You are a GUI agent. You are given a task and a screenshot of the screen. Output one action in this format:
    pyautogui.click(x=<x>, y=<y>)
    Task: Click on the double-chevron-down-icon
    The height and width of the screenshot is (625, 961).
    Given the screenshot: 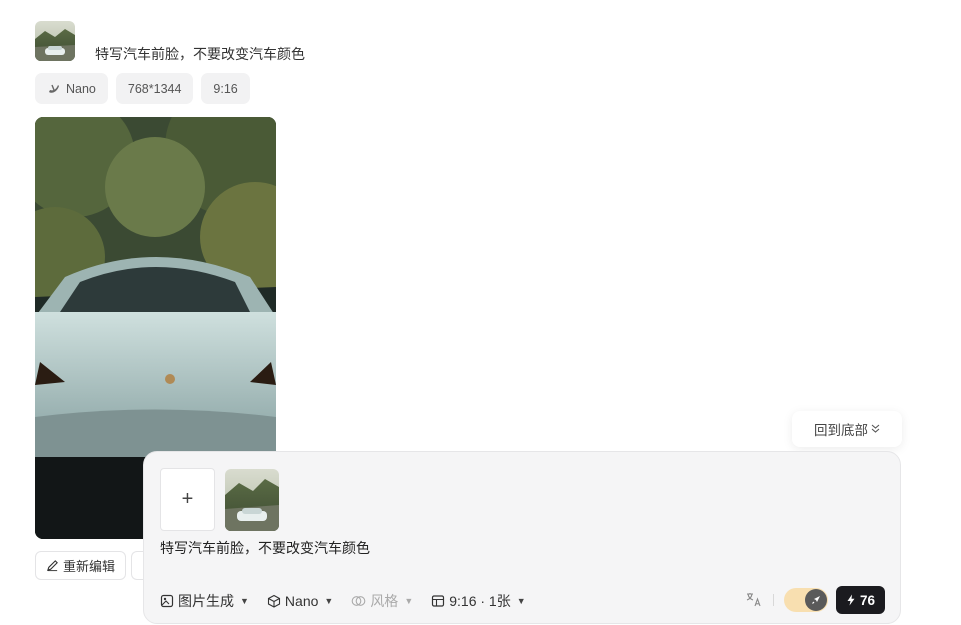 What is the action you would take?
    pyautogui.click(x=875, y=428)
    